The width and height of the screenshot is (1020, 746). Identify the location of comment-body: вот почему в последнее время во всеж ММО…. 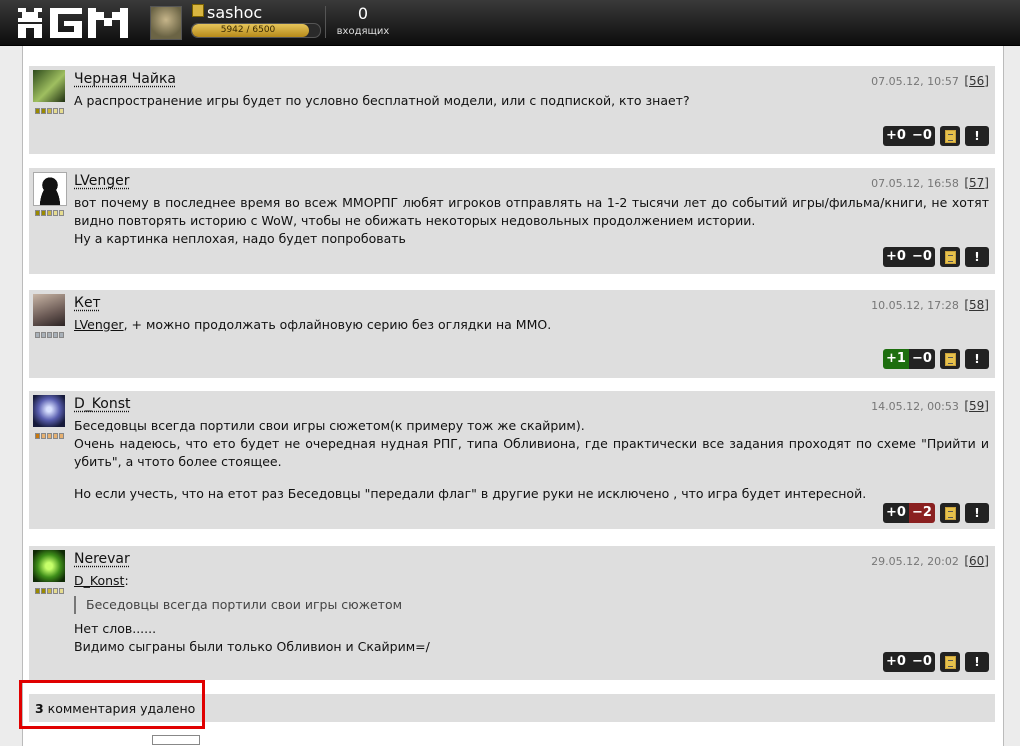
(531, 221).